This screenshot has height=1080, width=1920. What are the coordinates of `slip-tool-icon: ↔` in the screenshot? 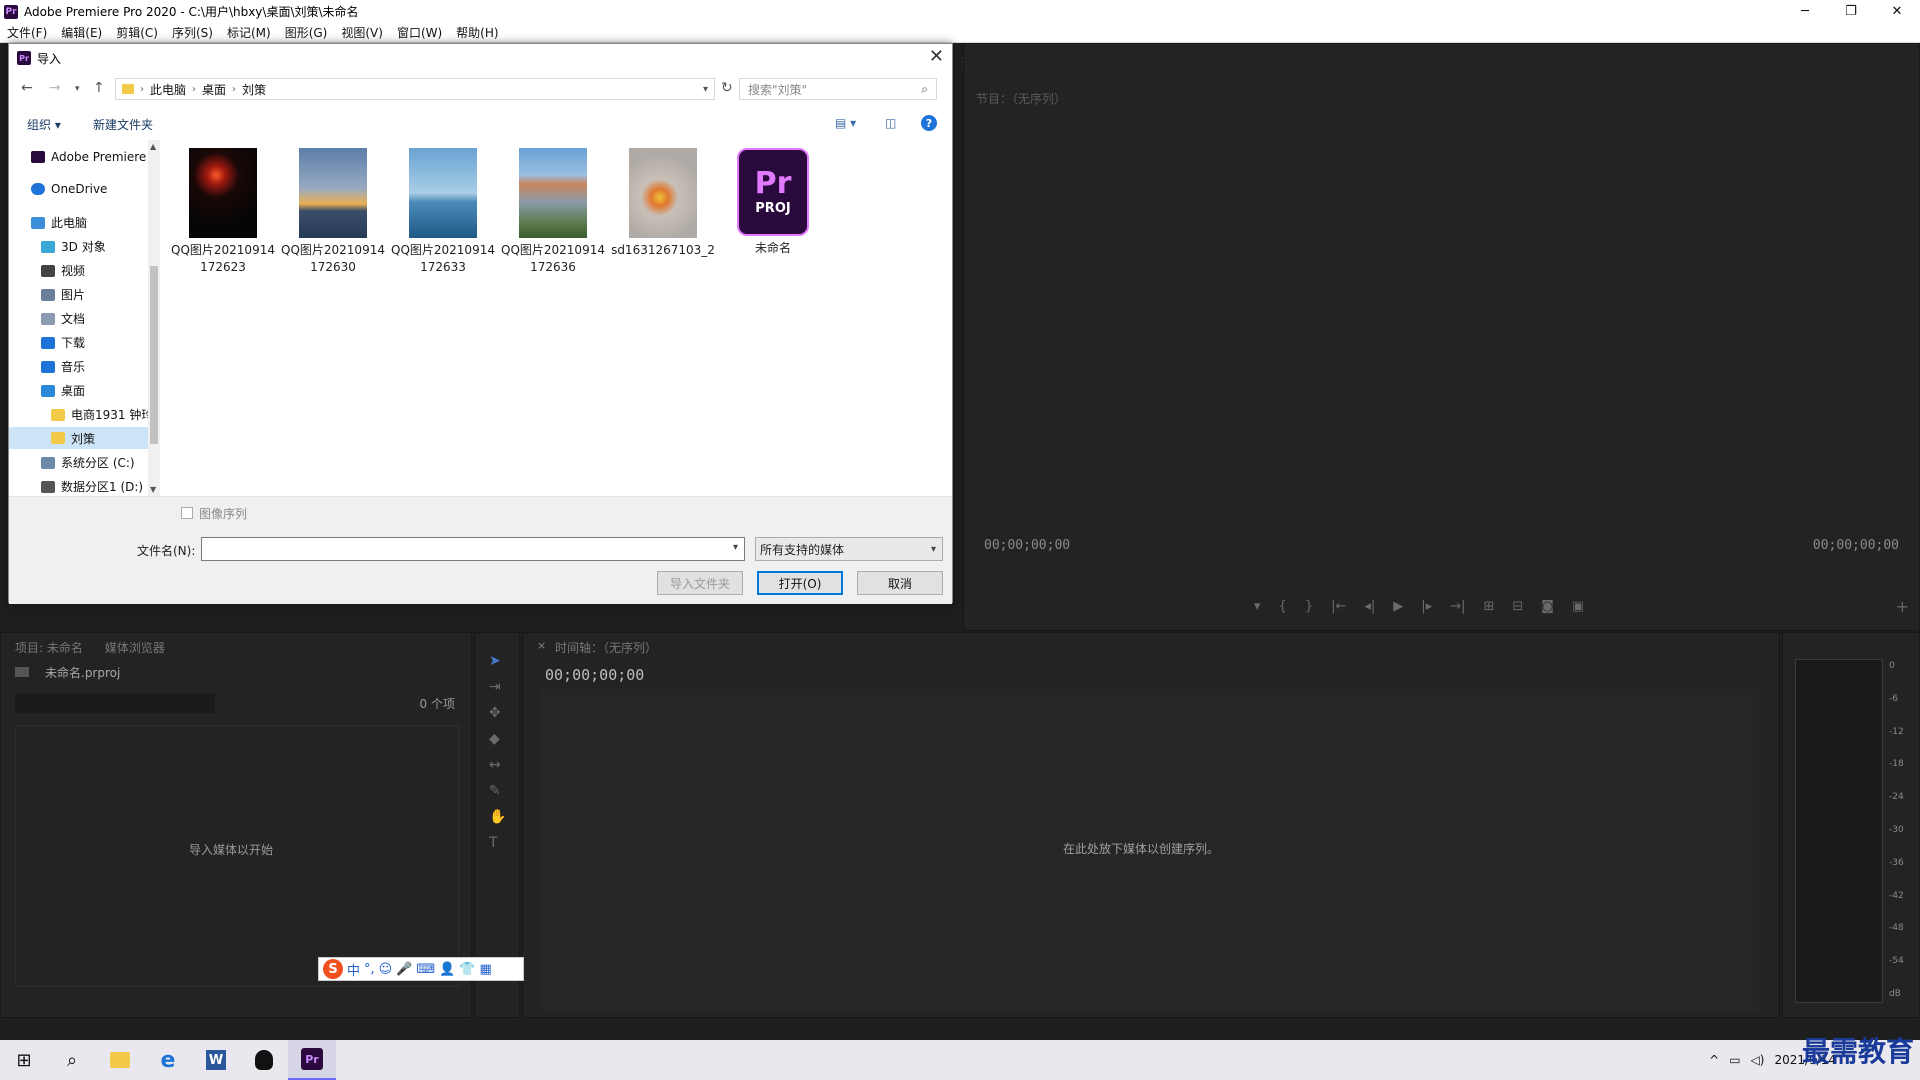 It's located at (497, 765).